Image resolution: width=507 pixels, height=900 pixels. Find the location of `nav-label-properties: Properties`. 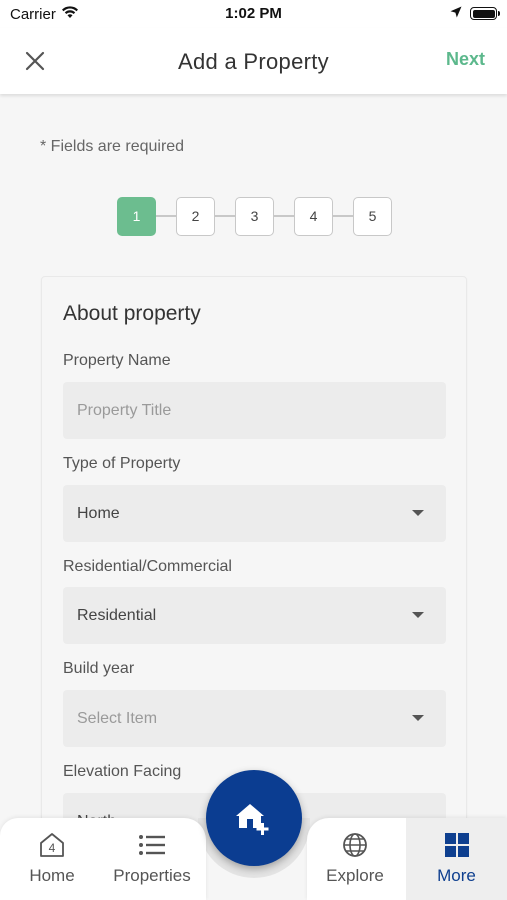

nav-label-properties: Properties is located at coordinates (152, 875).